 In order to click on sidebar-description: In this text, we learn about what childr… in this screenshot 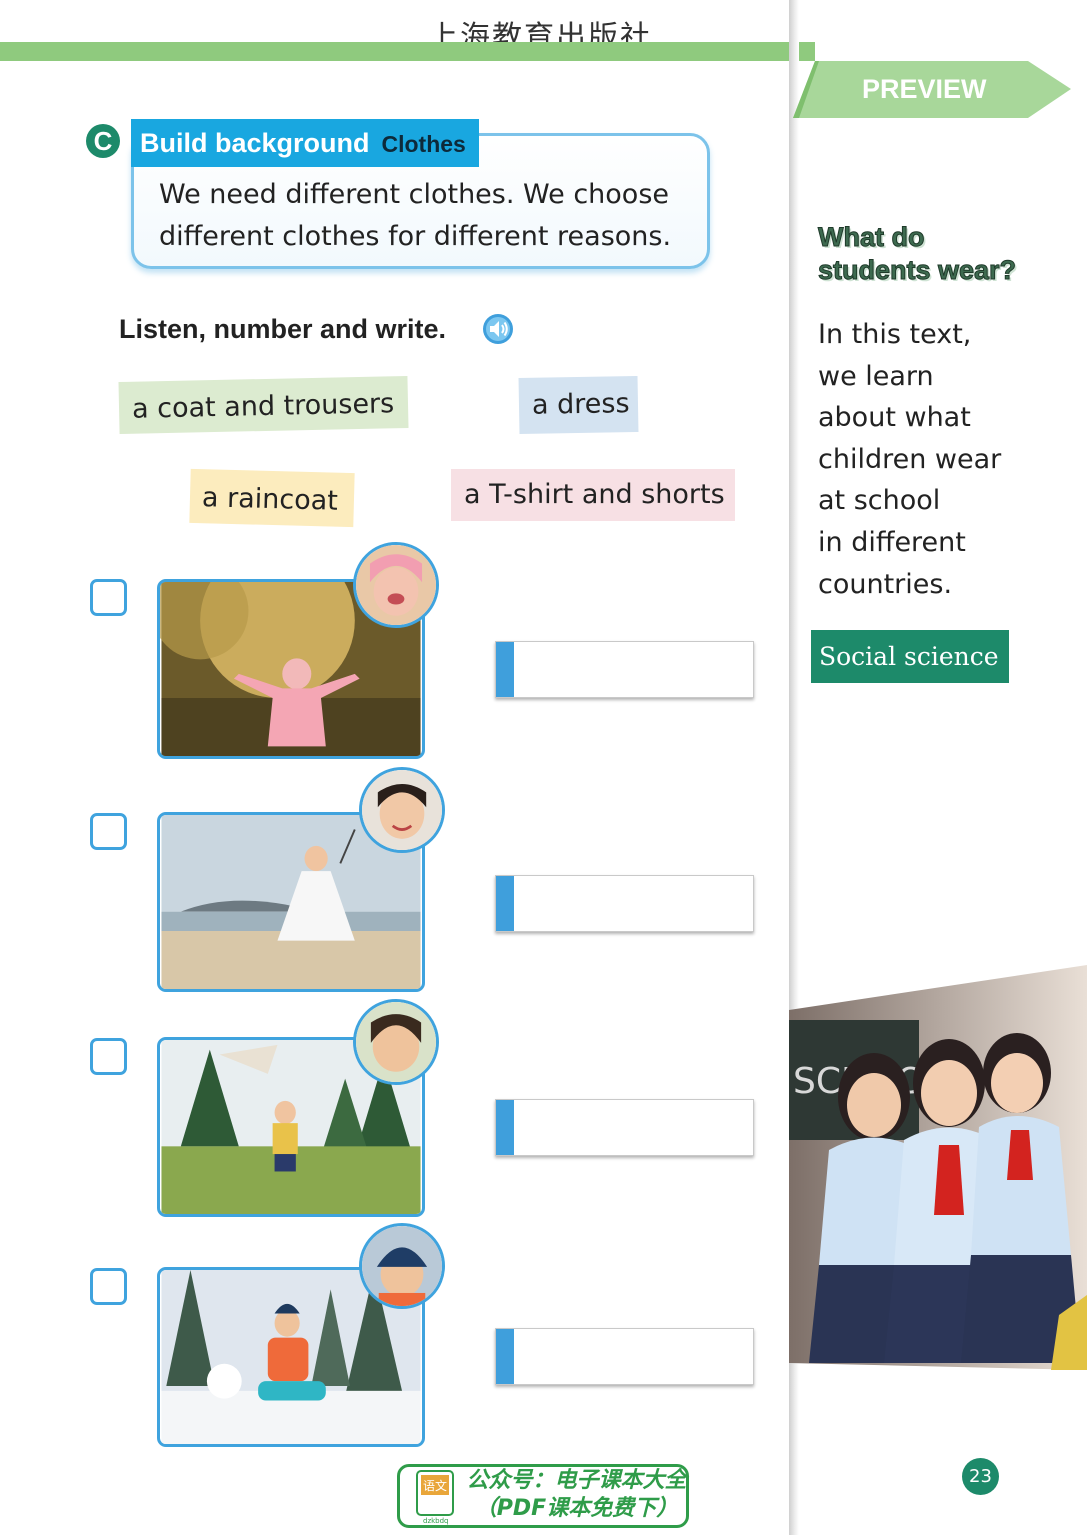, I will do `click(948, 459)`.